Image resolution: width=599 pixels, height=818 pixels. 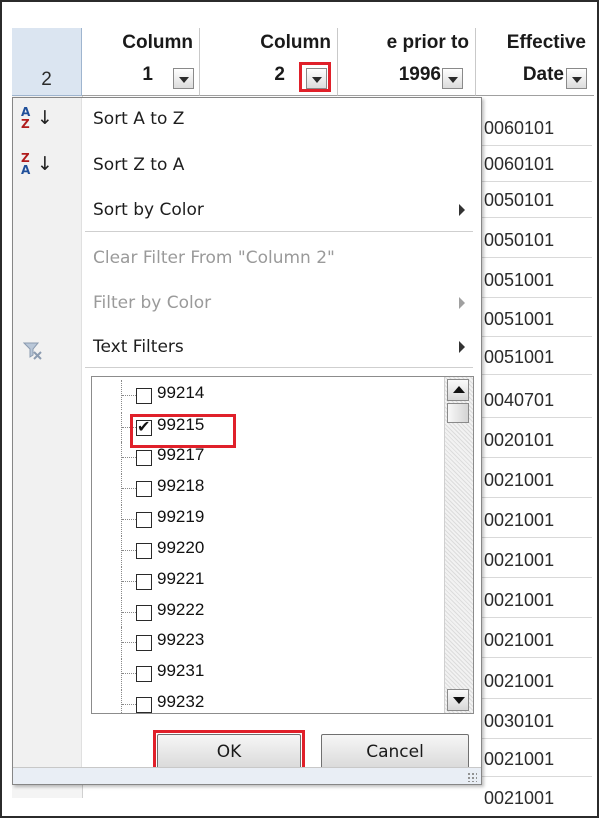 What do you see at coordinates (181, 516) in the screenshot?
I see `filter-value-label: 99219` at bounding box center [181, 516].